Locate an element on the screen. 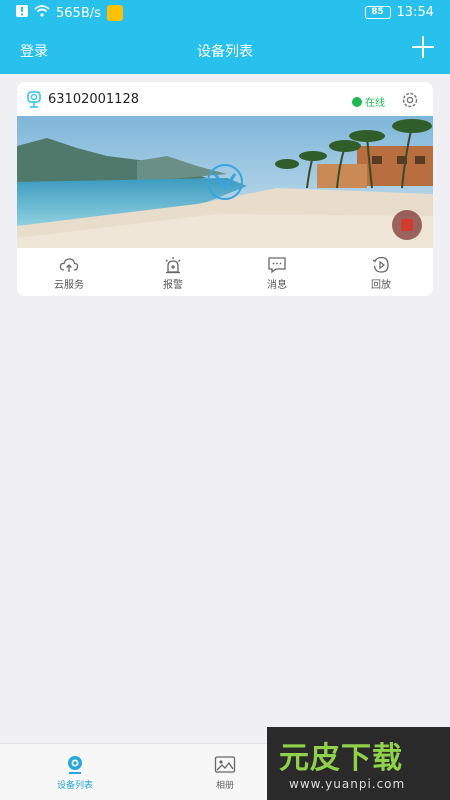 Image resolution: width=450 pixels, height=800 pixels. add-device-button is located at coordinates (423, 47).